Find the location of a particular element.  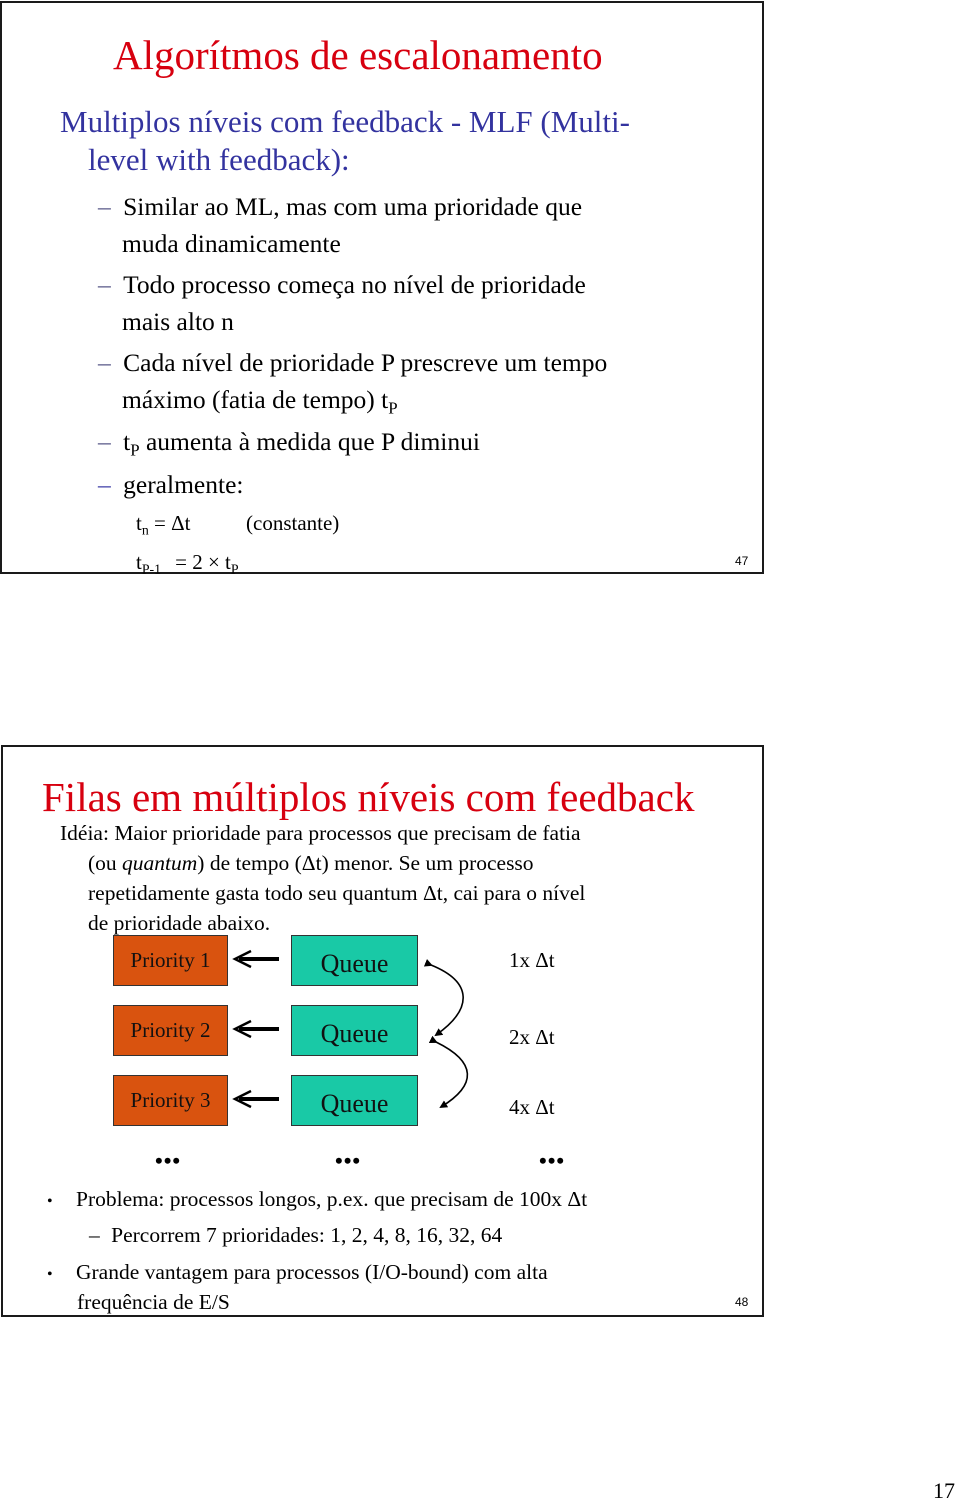

ellipsis-quantum: ••• is located at coordinates (552, 1160).